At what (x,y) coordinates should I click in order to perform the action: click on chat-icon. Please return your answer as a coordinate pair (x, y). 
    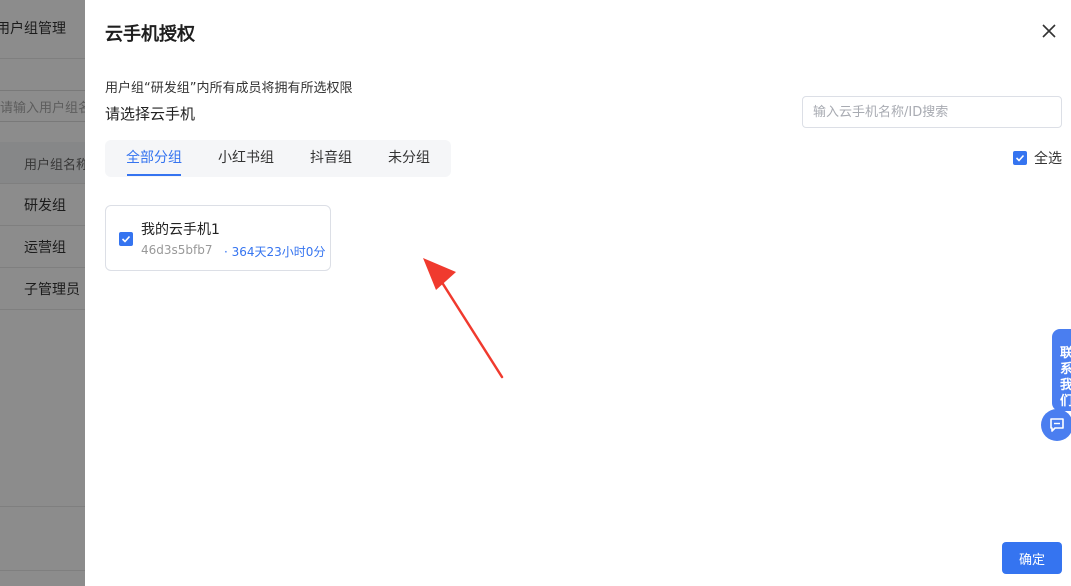
    Looking at the image, I should click on (1057, 425).